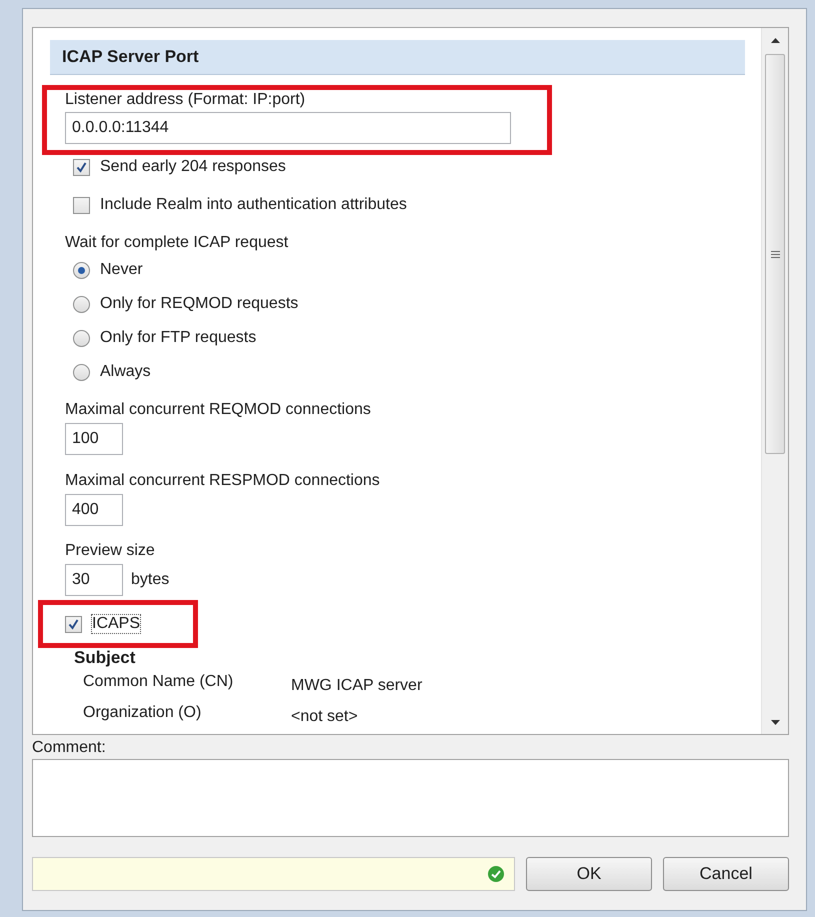 The width and height of the screenshot is (815, 917). I want to click on number-field: 400, so click(94, 510).